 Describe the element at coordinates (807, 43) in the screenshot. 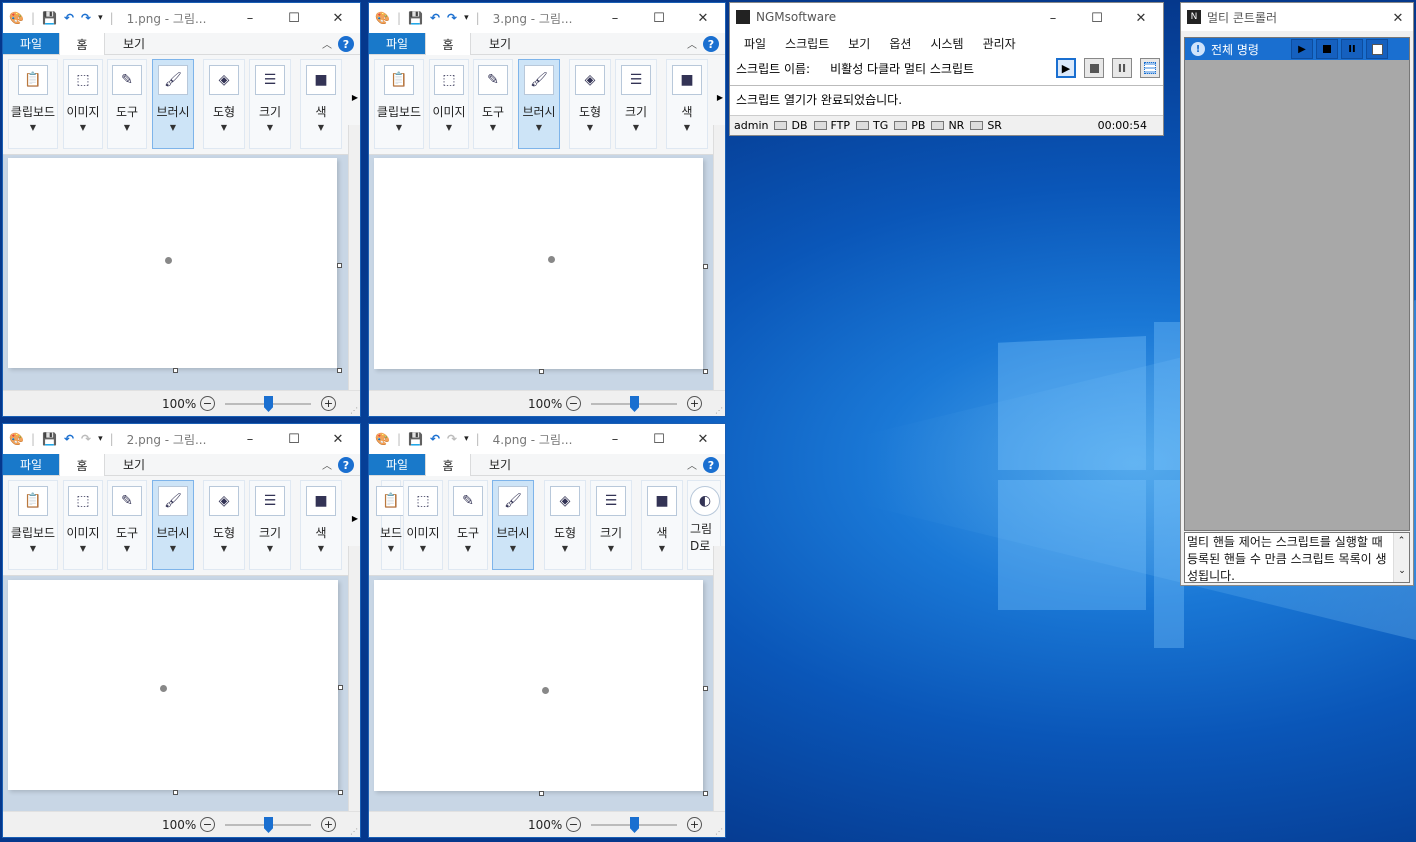

I see `menu-script: 스크립트` at that location.